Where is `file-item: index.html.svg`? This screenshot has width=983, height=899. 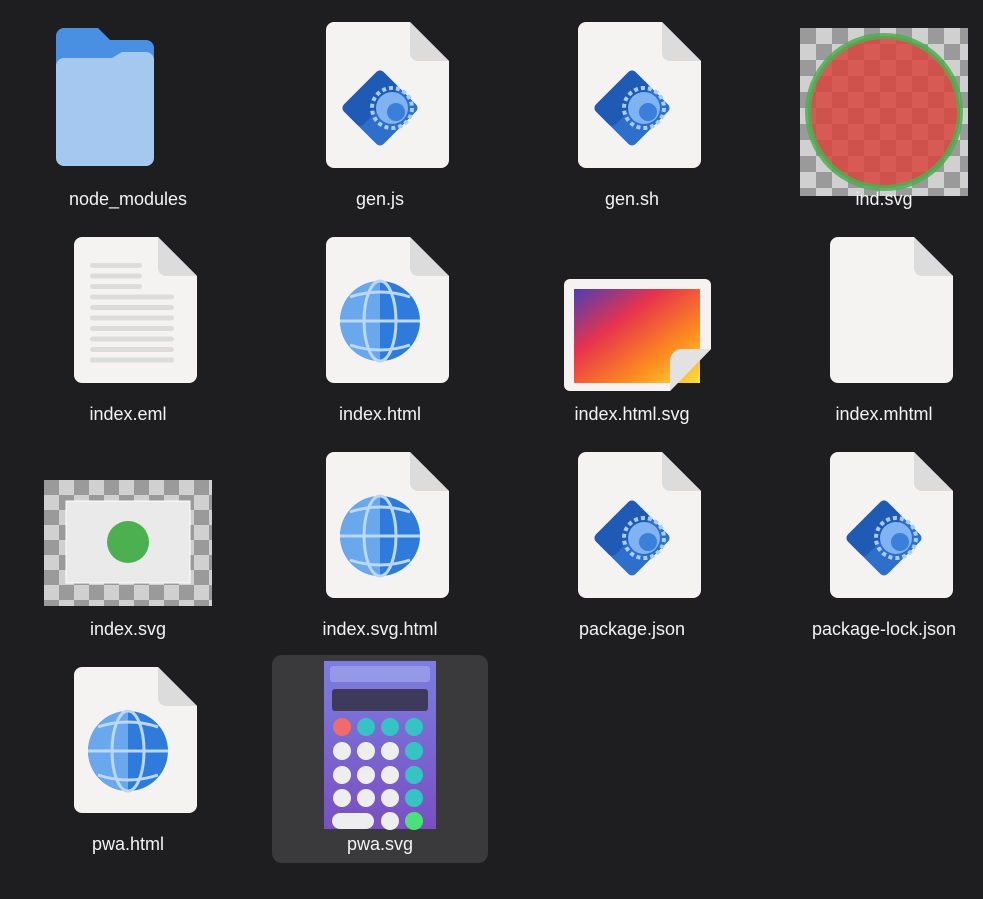
file-item: index.html.svg is located at coordinates (632, 329).